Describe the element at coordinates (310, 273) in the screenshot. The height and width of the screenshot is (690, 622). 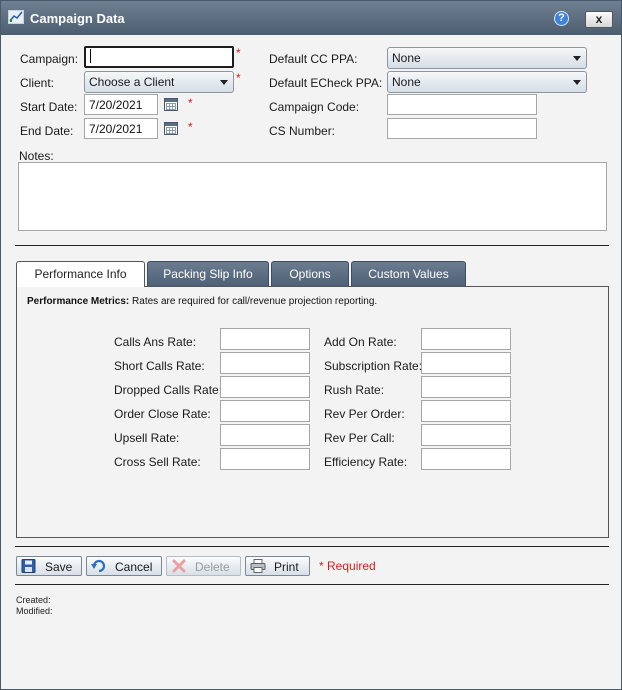
I see `tab-options: Options` at that location.